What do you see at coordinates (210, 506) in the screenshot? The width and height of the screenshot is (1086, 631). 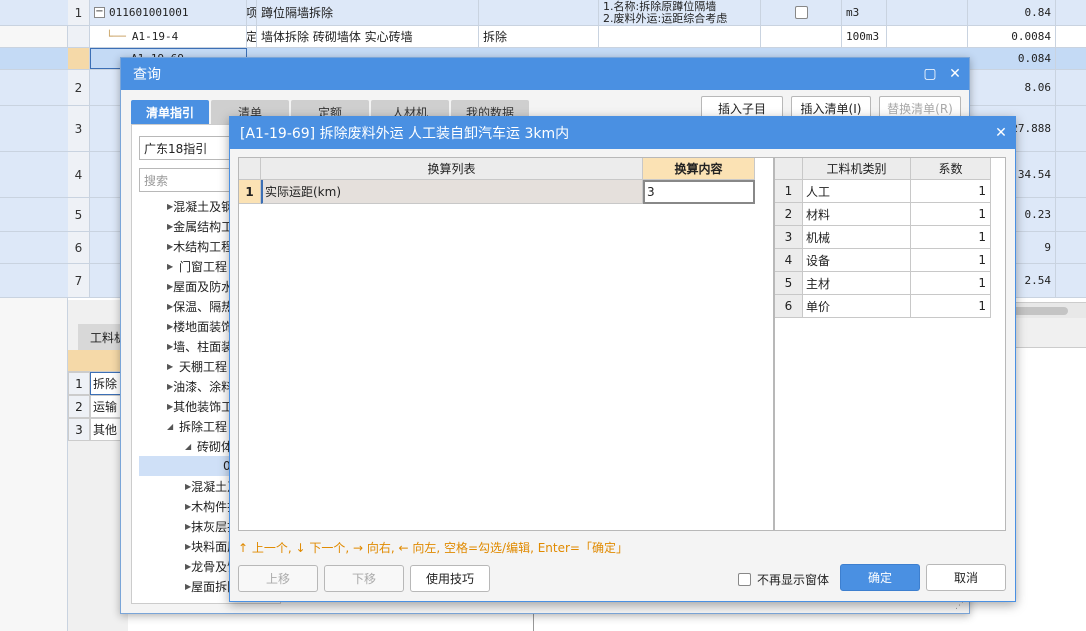 I see `tree-label: 木构件拆除` at bounding box center [210, 506].